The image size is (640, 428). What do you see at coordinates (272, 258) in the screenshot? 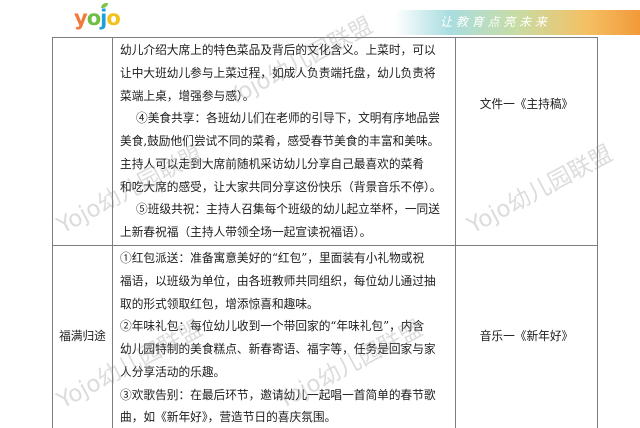
I see `content-line: ①红包派送：准备寓意美好的“红包”，里面装有小礼物或祝` at bounding box center [272, 258].